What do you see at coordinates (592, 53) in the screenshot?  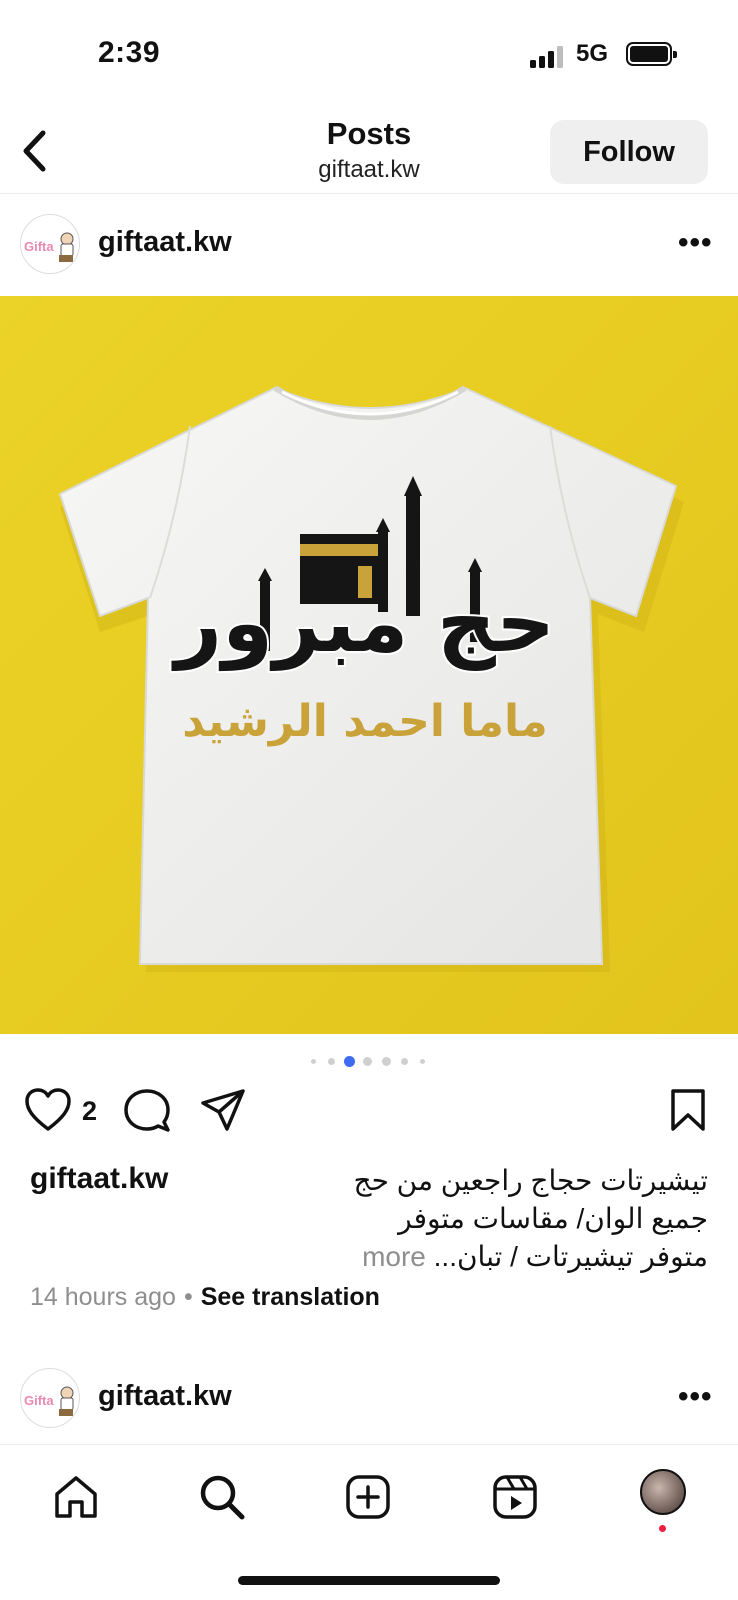 I see `network-type: 5G` at bounding box center [592, 53].